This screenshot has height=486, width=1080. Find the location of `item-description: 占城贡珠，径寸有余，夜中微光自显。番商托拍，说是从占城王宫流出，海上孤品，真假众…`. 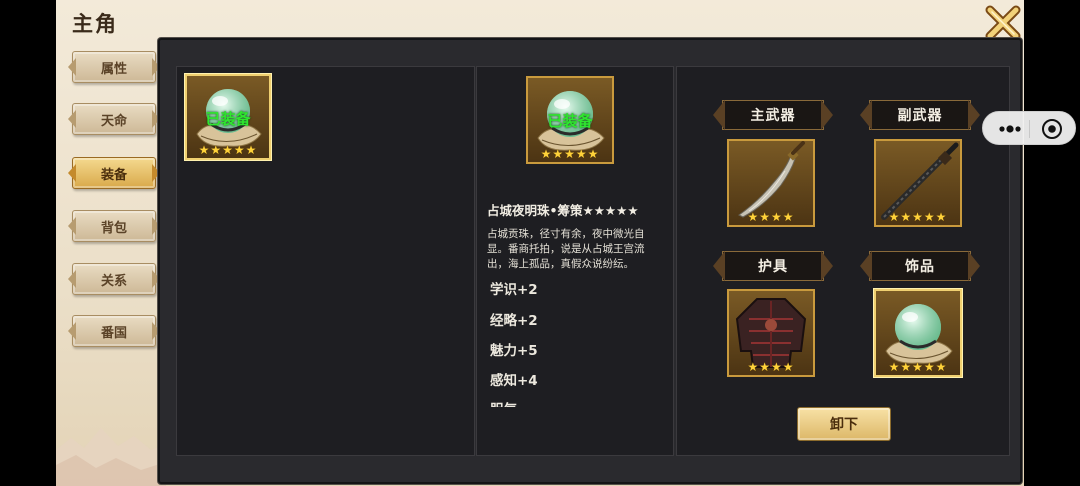

item-description: 占城贡珠，径寸有余，夜中微光自显。番商托拍，说是从占城王宫流出，海上孤品，真假众… is located at coordinates (566, 249).